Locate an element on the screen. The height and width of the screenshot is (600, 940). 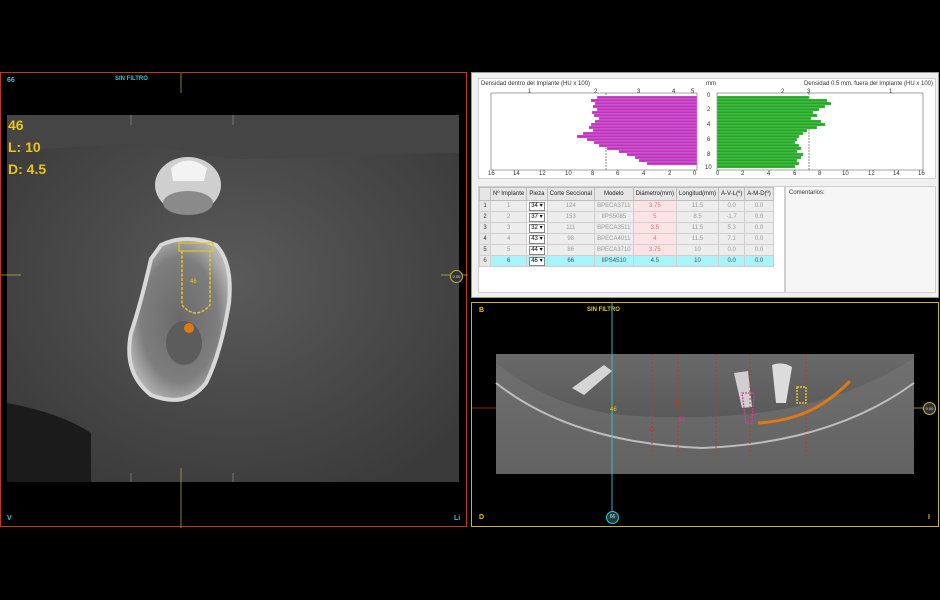
pieza-select: 37 ▾ is located at coordinates (537, 217).